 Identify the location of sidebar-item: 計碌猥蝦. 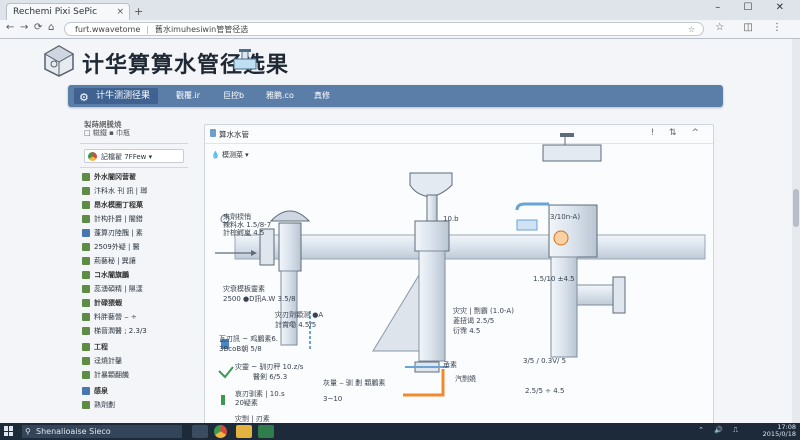
(102, 303).